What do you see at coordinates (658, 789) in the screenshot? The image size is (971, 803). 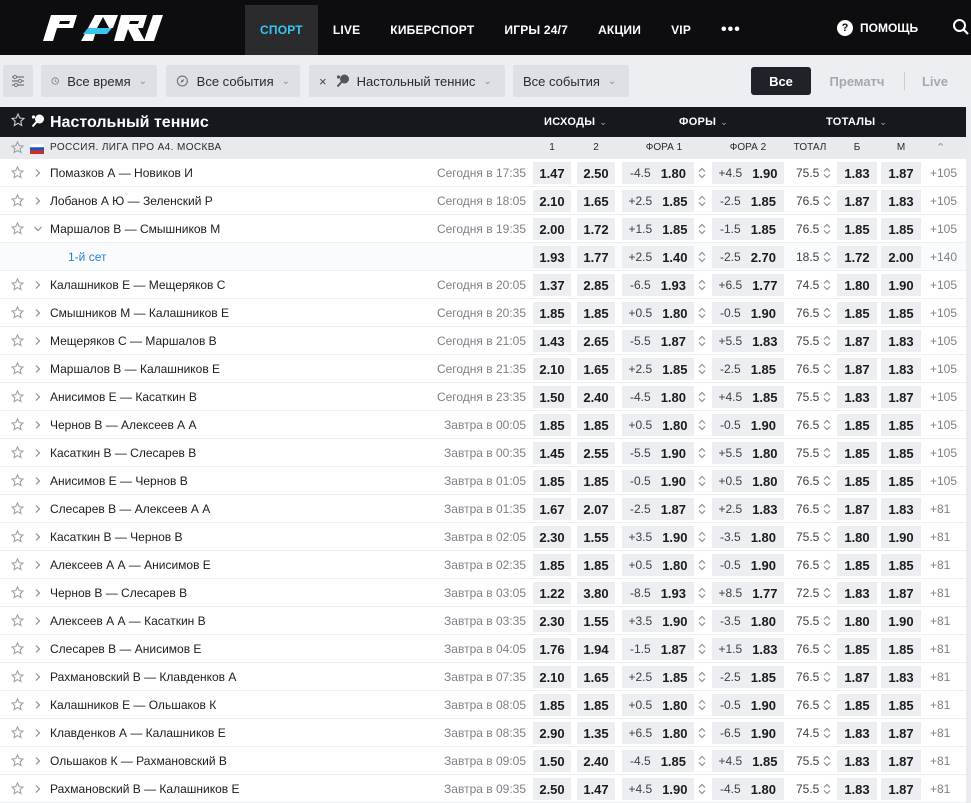 I see `handicap-1-cell: +4.5 1.90` at bounding box center [658, 789].